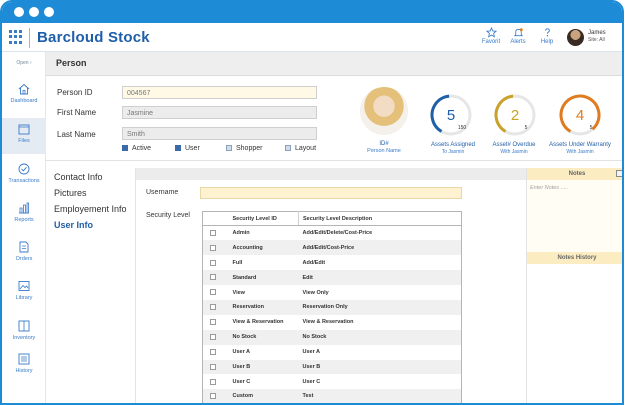 The width and height of the screenshot is (626, 405). What do you see at coordinates (331, 193) in the screenshot?
I see `username-input` at bounding box center [331, 193].